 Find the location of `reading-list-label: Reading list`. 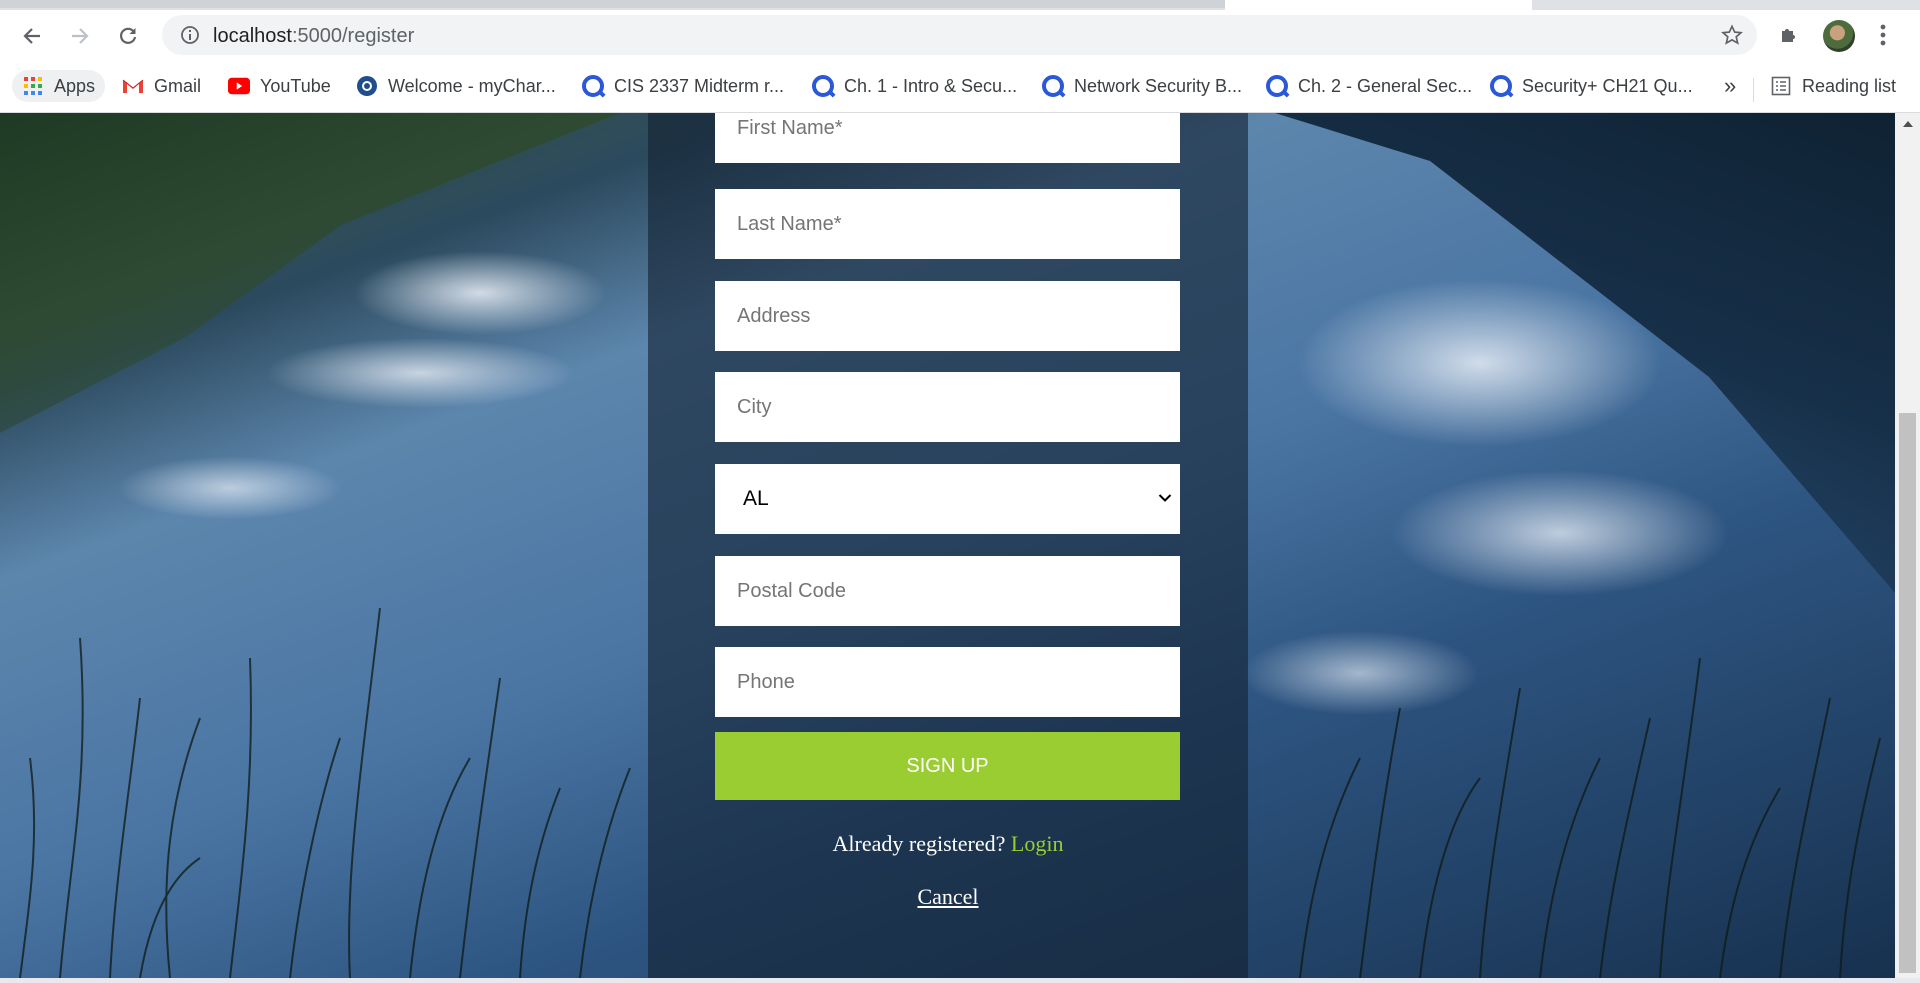

reading-list-label: Reading list is located at coordinates (1849, 85).